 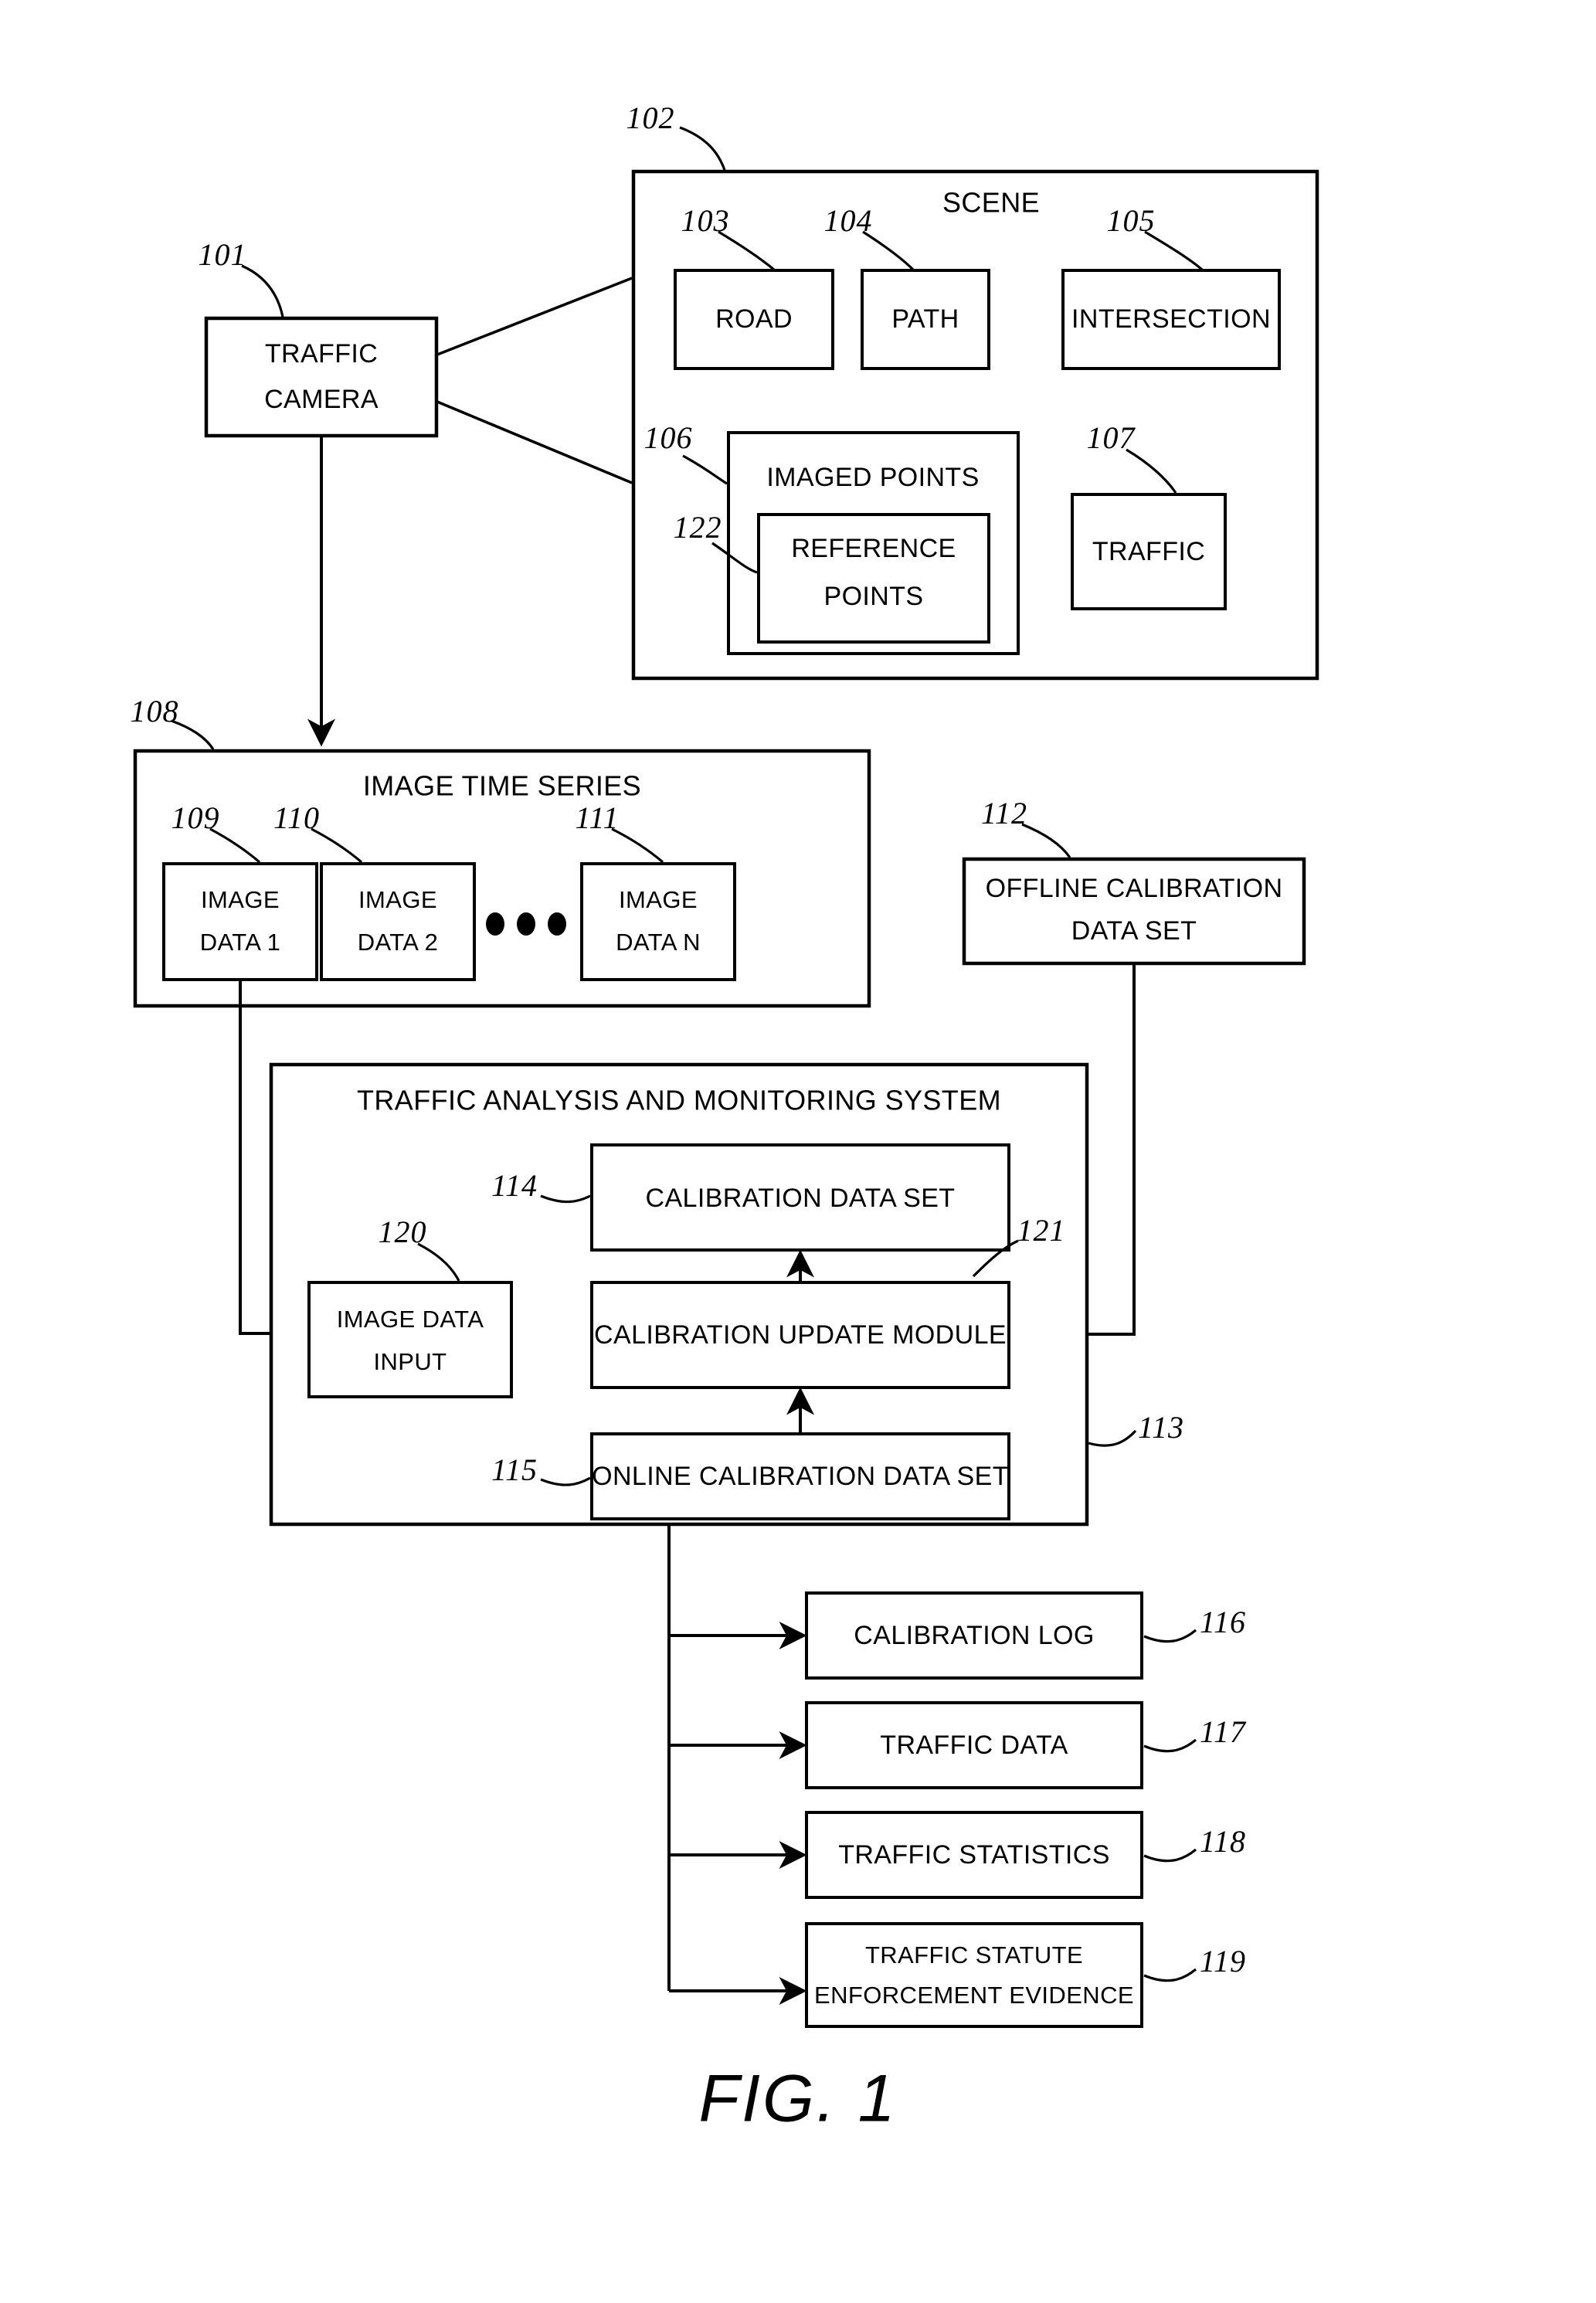 What do you see at coordinates (1134, 931) in the screenshot?
I see `offline-calibration-label-line2: DATA SET` at bounding box center [1134, 931].